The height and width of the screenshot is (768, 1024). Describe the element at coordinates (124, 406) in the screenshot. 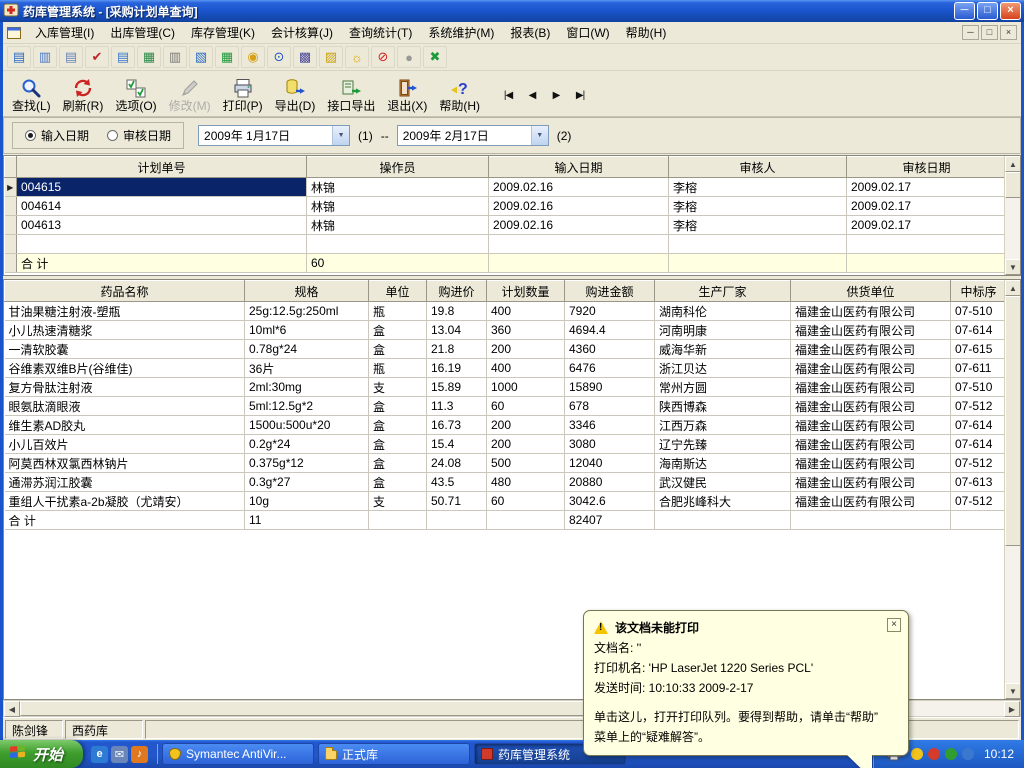

I see `cell: 眼氨肽滴眼液` at that location.